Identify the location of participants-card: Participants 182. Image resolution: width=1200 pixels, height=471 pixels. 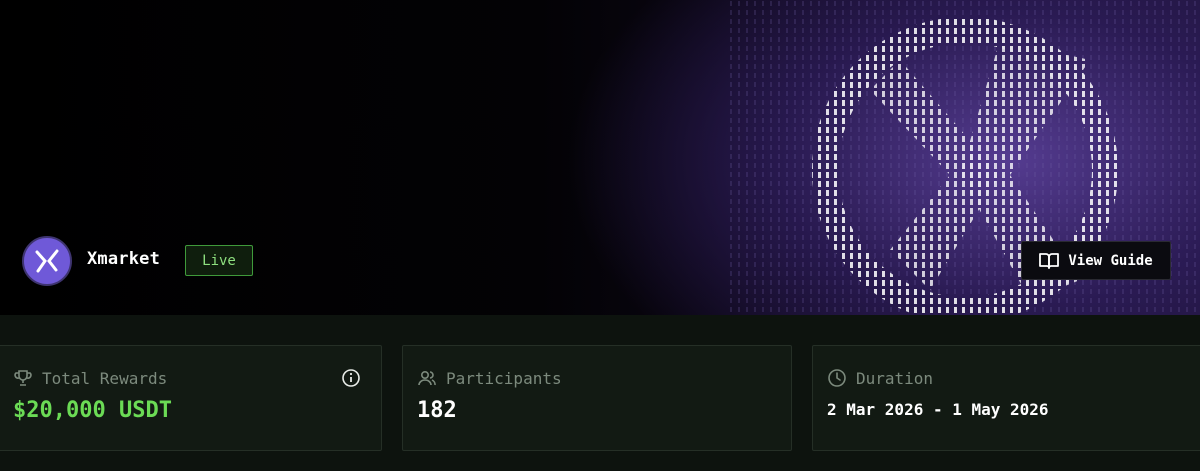
(597, 398).